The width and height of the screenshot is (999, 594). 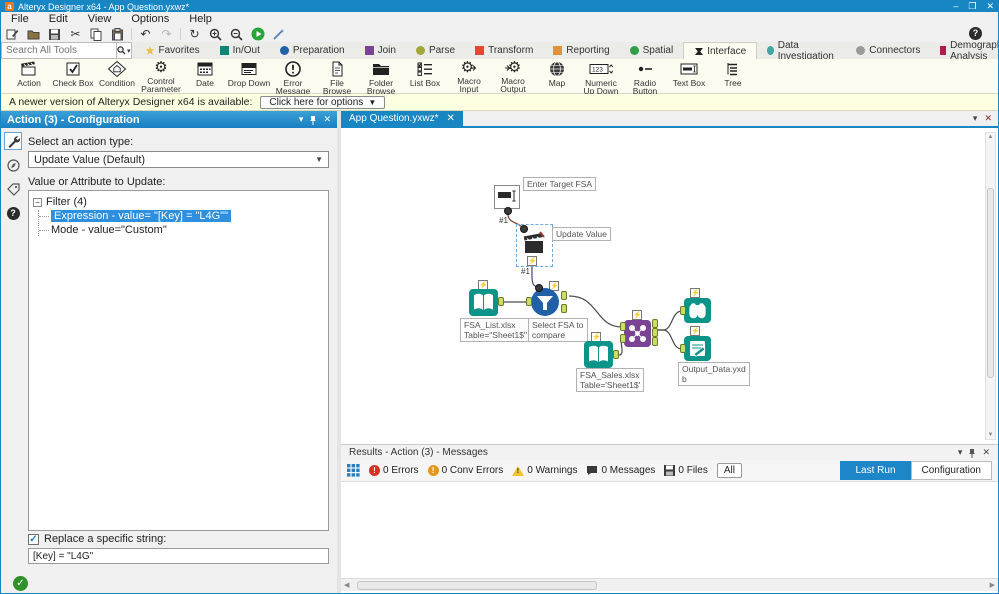 I want to click on replace-string-checkbox: ✓, so click(x=33, y=539).